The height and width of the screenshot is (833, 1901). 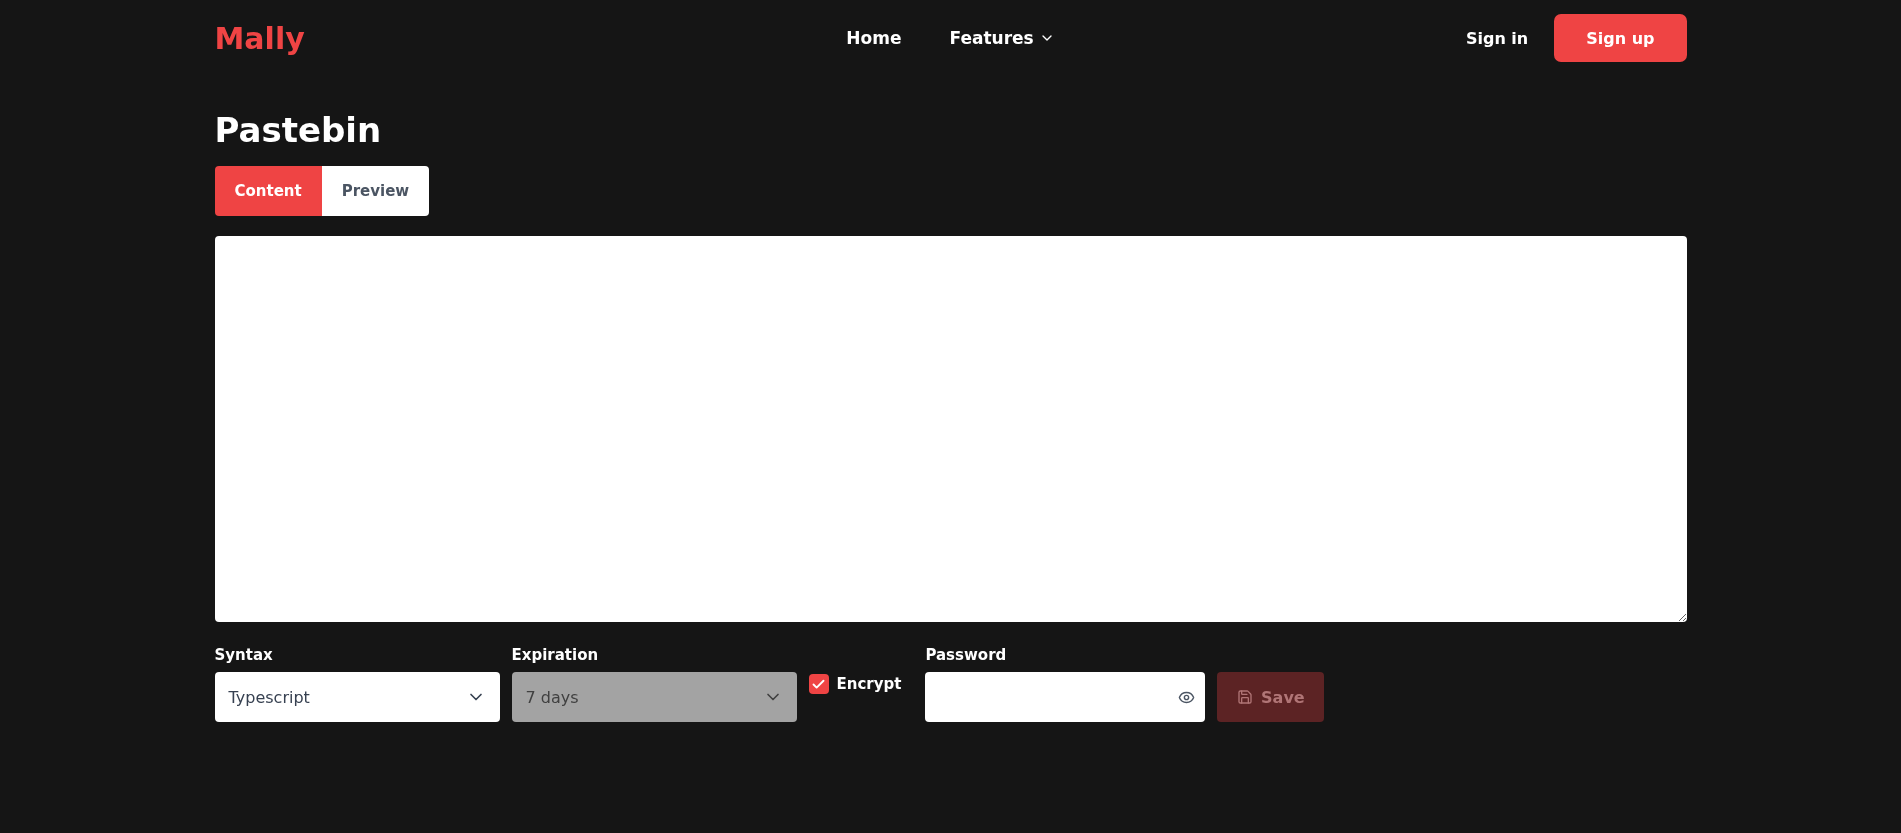 I want to click on checkbox-label: Encrypt, so click(x=869, y=684).